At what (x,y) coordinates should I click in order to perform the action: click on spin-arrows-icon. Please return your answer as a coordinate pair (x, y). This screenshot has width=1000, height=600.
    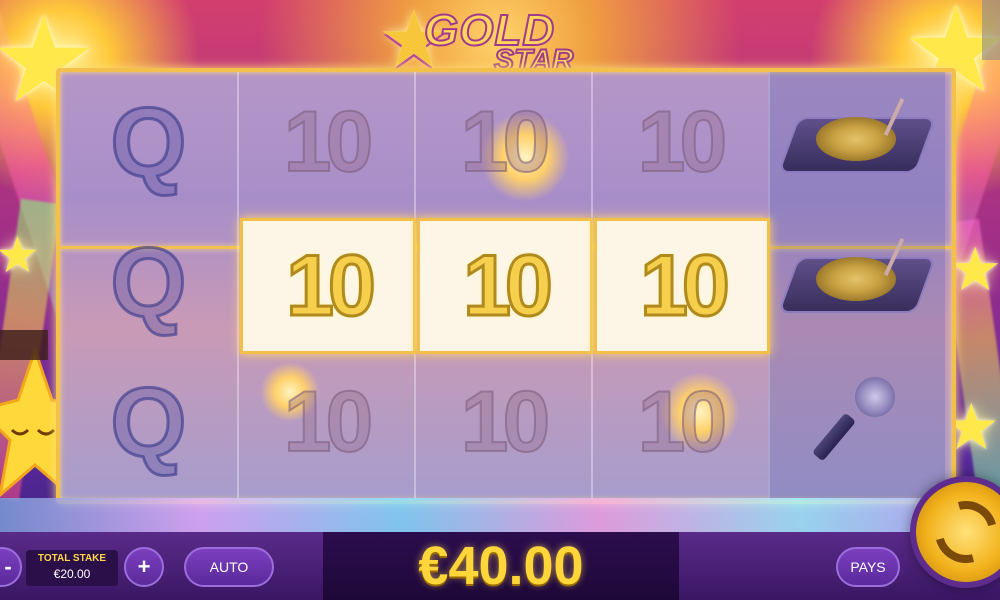
    Looking at the image, I should click on (961, 532).